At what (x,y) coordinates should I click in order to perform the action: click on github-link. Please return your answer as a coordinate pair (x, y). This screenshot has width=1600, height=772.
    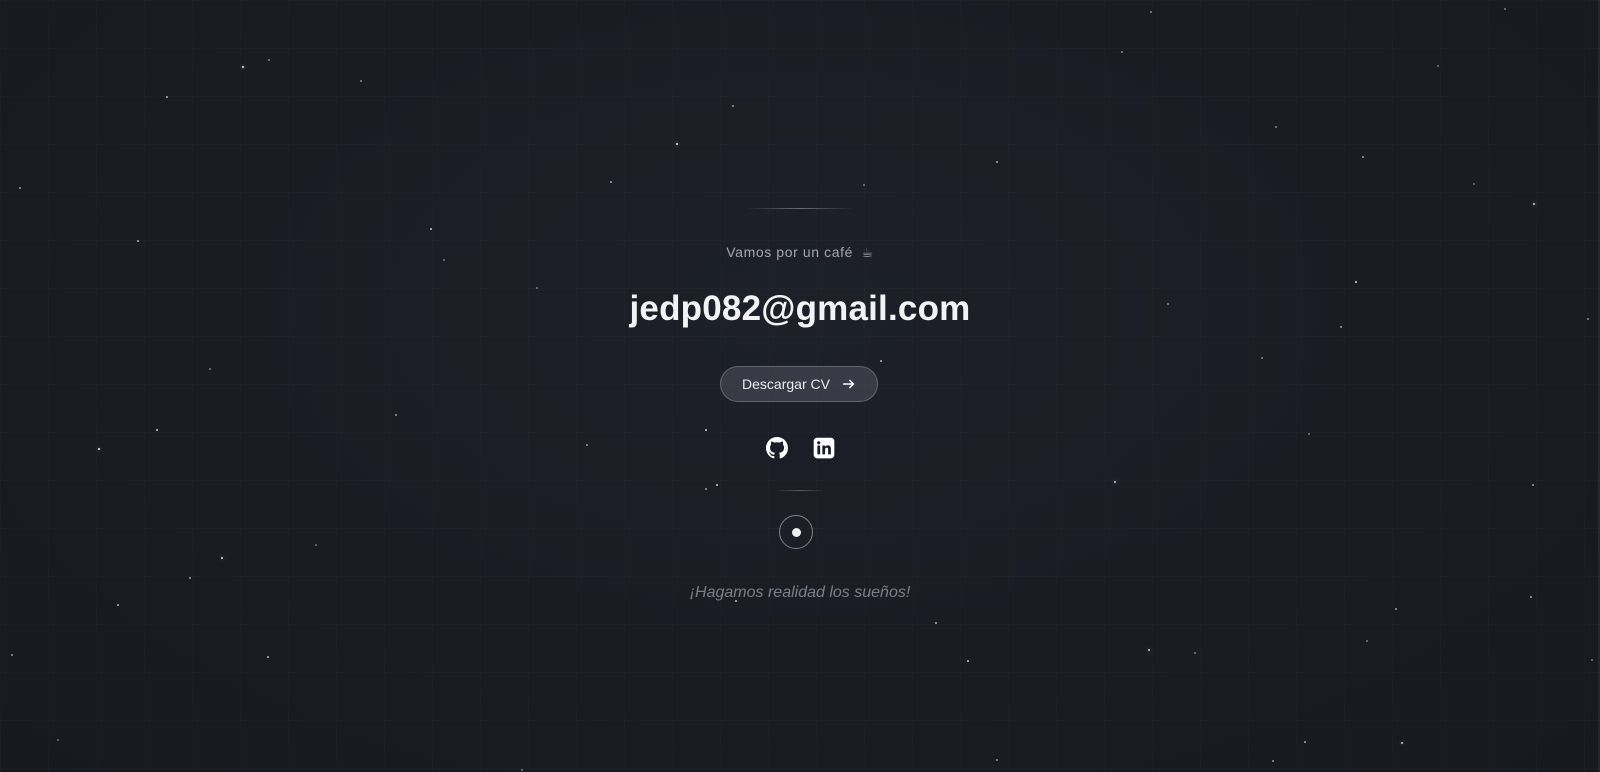
    Looking at the image, I should click on (776, 447).